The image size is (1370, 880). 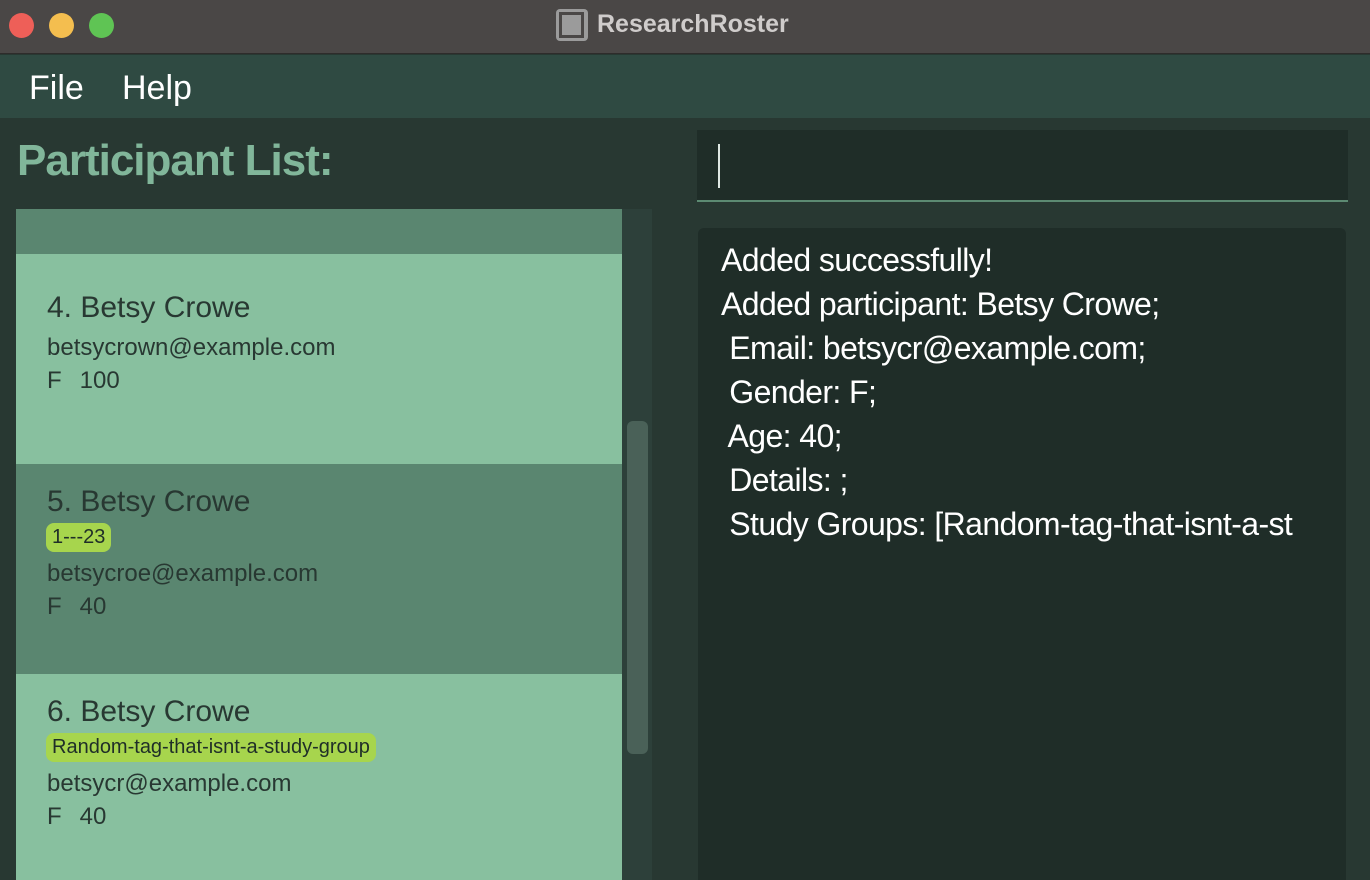 What do you see at coordinates (191, 347) in the screenshot?
I see `participant-email: betsycrown@example.com` at bounding box center [191, 347].